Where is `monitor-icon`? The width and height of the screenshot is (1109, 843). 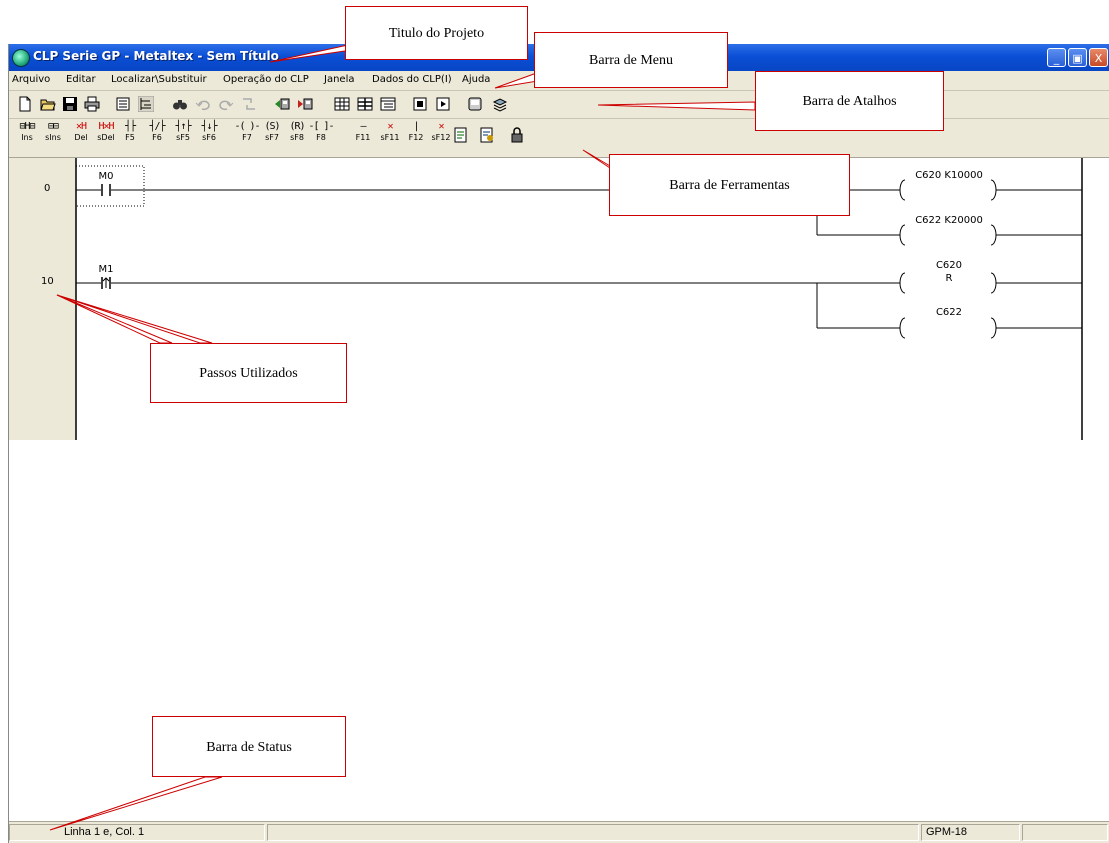 monitor-icon is located at coordinates (123, 104).